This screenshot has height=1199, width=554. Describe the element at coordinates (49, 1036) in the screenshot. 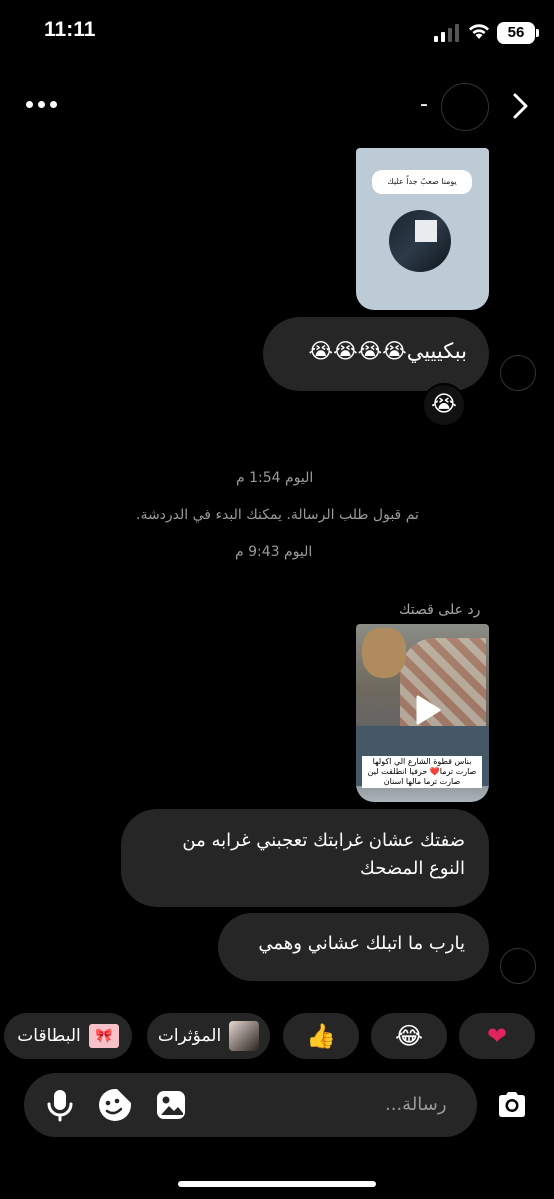

I see `cards-label: البطاقات` at that location.